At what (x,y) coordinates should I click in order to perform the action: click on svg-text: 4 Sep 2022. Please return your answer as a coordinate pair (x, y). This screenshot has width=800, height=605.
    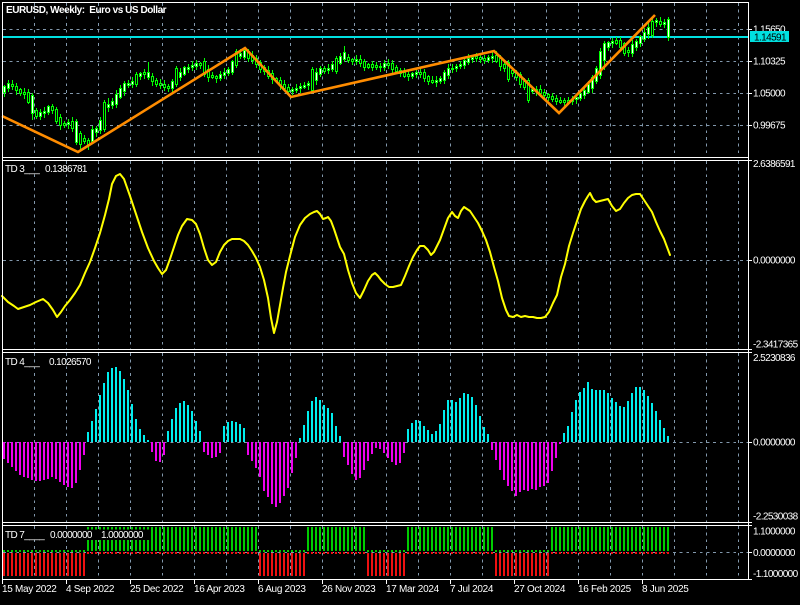
    Looking at the image, I should click on (90, 589).